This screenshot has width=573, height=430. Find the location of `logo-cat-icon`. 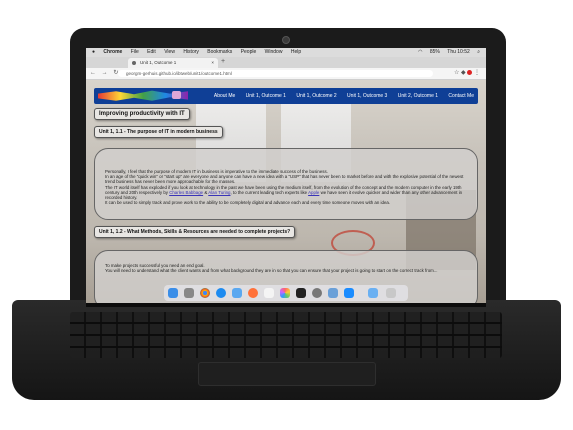

logo-cat-icon is located at coordinates (176, 95).